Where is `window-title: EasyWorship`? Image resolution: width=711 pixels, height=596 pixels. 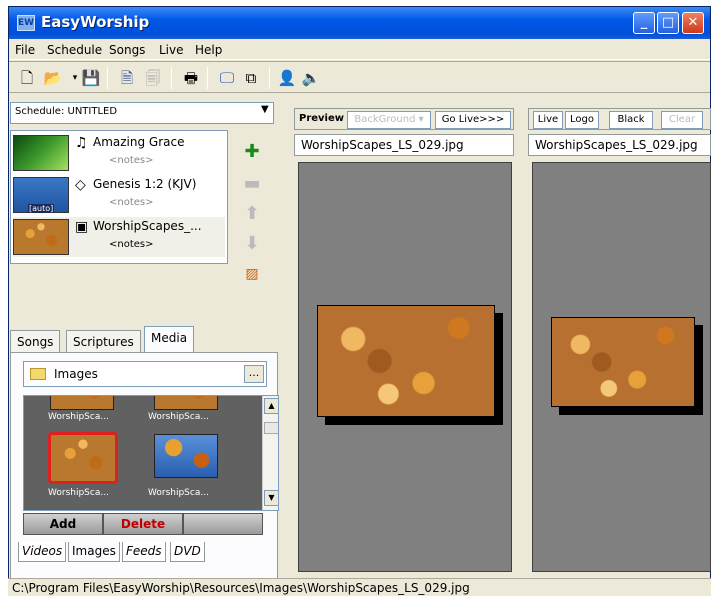
window-title: EasyWorship is located at coordinates (95, 22).